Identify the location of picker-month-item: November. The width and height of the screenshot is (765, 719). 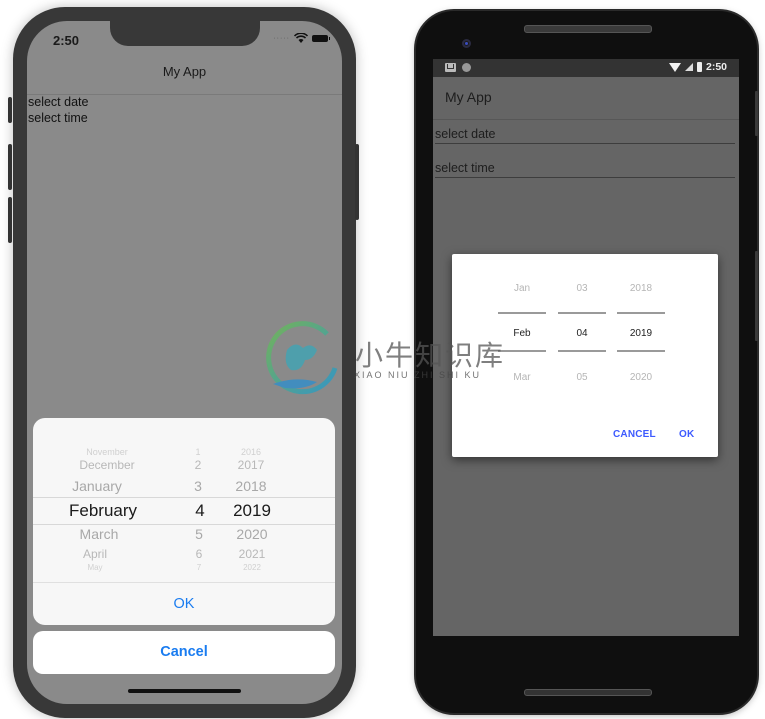
(107, 452).